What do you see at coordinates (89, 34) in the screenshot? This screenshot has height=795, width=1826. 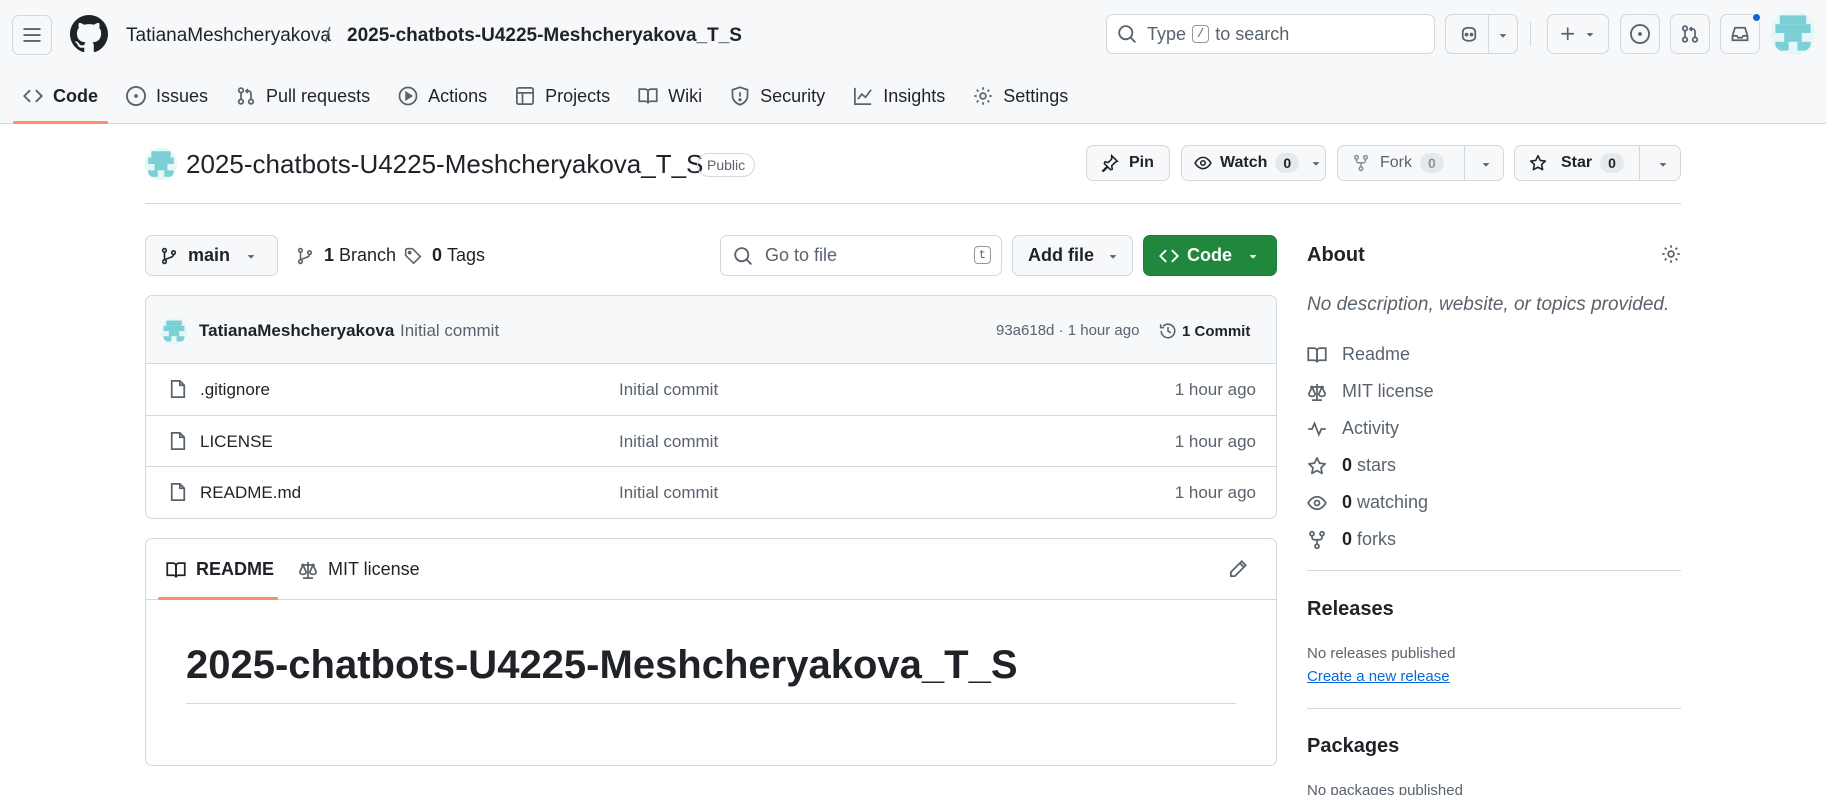 I see `github-logo-icon` at bounding box center [89, 34].